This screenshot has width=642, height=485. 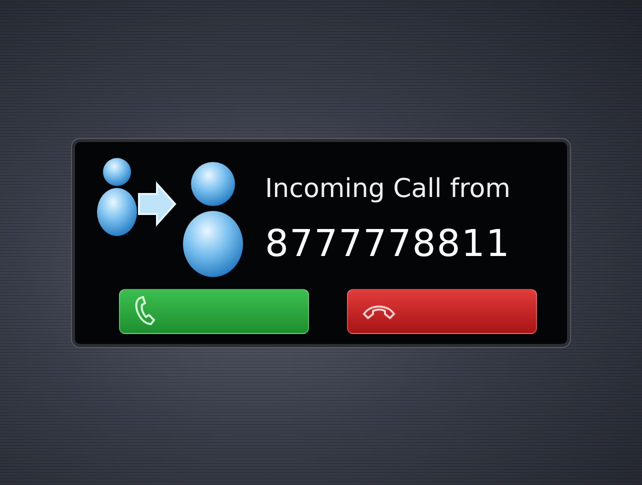 I want to click on answer-button, so click(x=214, y=311).